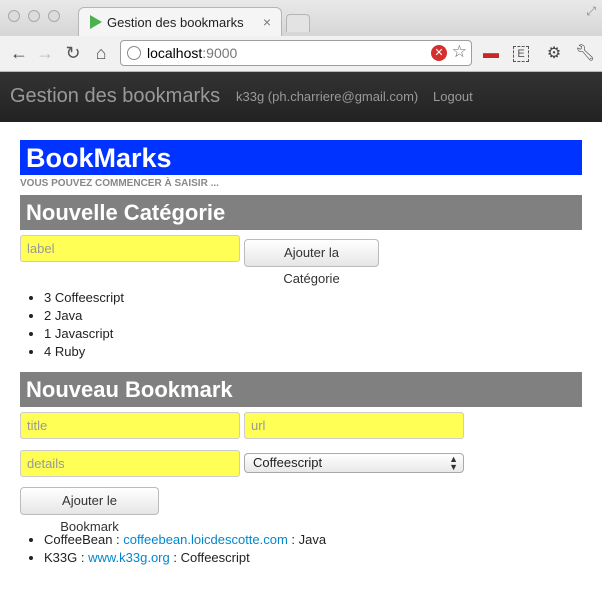 The height and width of the screenshot is (603, 602). Describe the element at coordinates (130, 425) in the screenshot. I see `title-input` at that location.